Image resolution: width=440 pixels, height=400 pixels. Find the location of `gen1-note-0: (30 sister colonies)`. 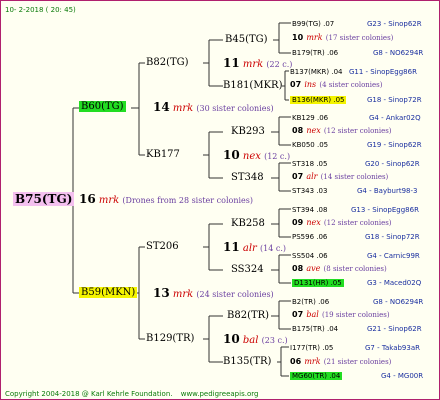

gen1-note-0: (30 sister colonies) is located at coordinates (235, 108).